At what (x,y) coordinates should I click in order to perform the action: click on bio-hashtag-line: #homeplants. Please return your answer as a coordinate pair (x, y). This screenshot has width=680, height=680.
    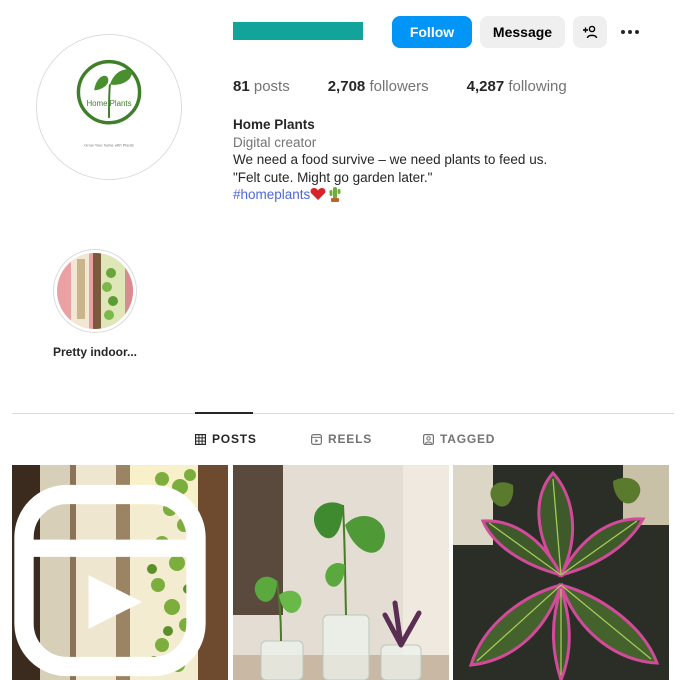
    Looking at the image, I should click on (443, 195).